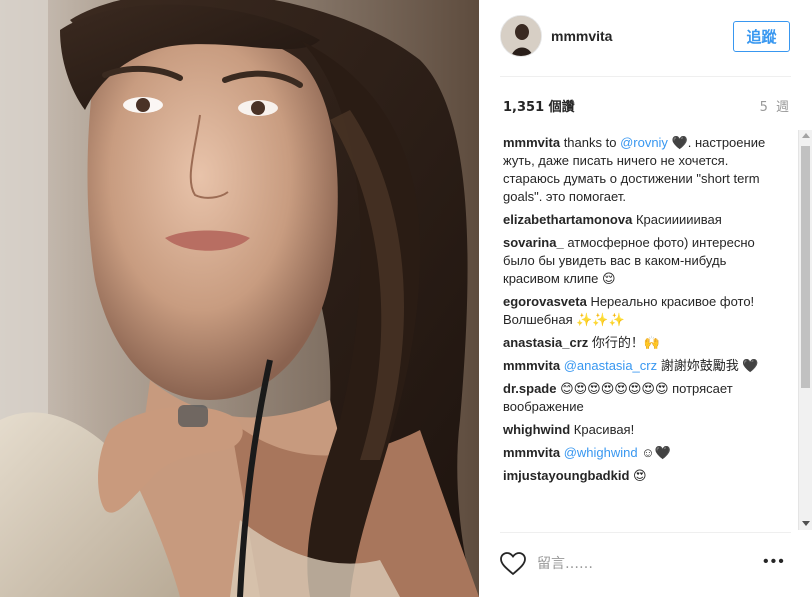 The height and width of the screenshot is (597, 812). I want to click on comment-text: ☺🖤, so click(654, 452).